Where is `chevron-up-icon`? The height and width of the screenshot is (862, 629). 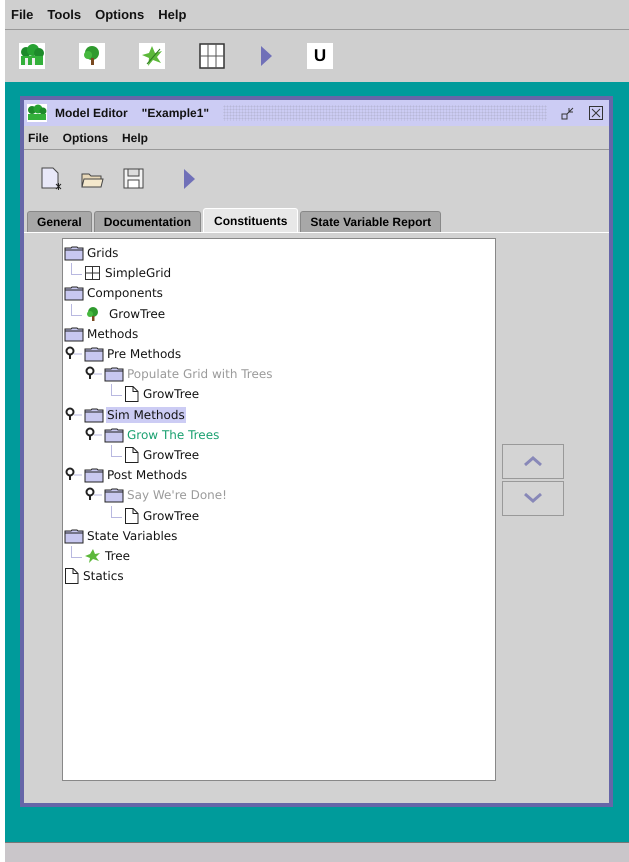 chevron-up-icon is located at coordinates (533, 461).